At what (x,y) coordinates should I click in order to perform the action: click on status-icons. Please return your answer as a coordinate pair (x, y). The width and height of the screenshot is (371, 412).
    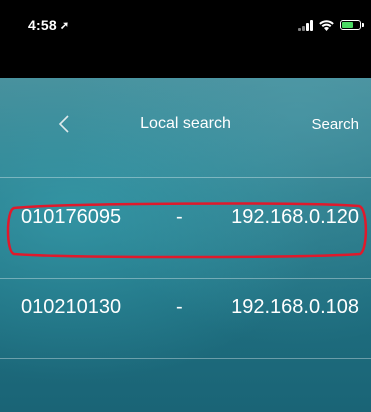
    Looking at the image, I should click on (331, 25).